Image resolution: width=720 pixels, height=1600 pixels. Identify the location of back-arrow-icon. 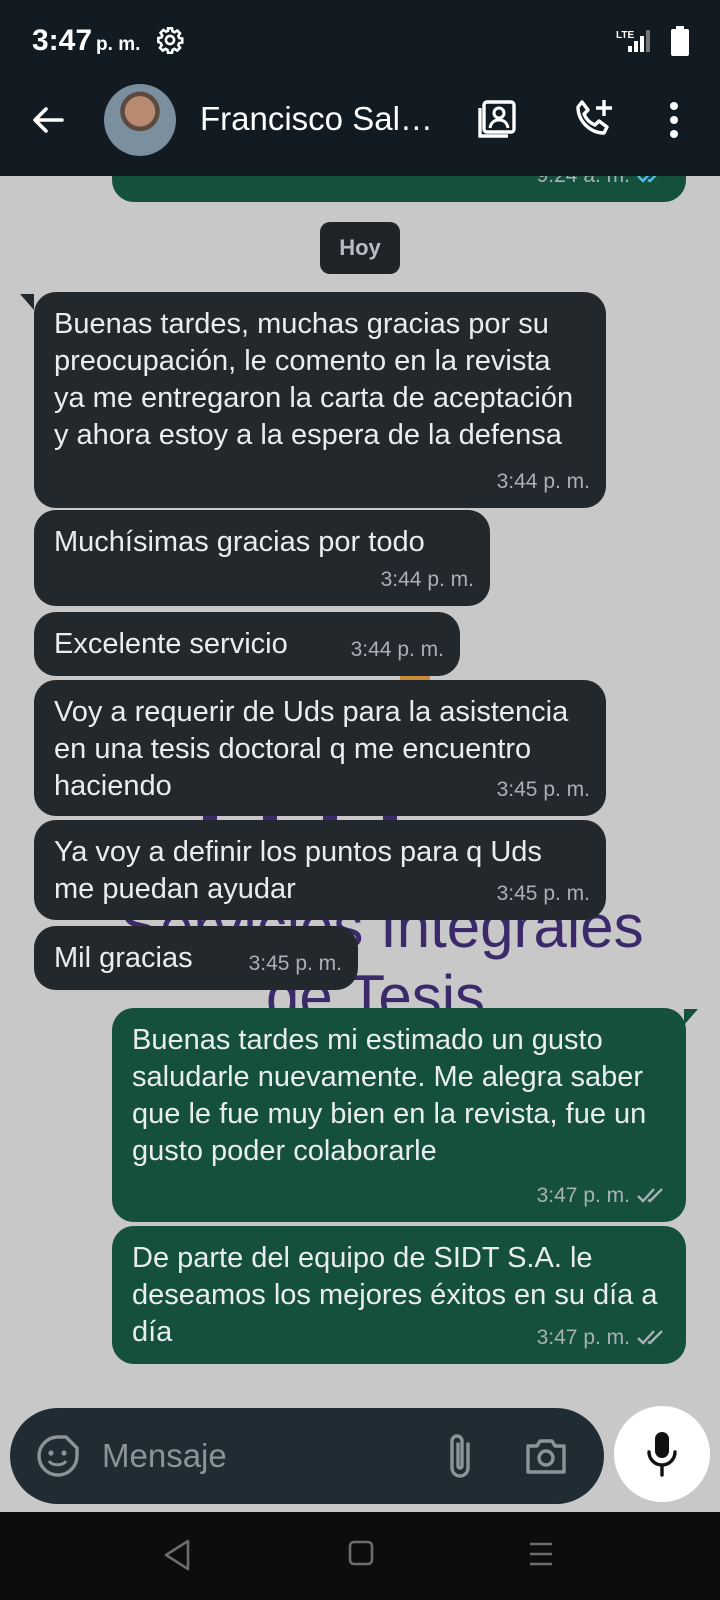
(48, 120).